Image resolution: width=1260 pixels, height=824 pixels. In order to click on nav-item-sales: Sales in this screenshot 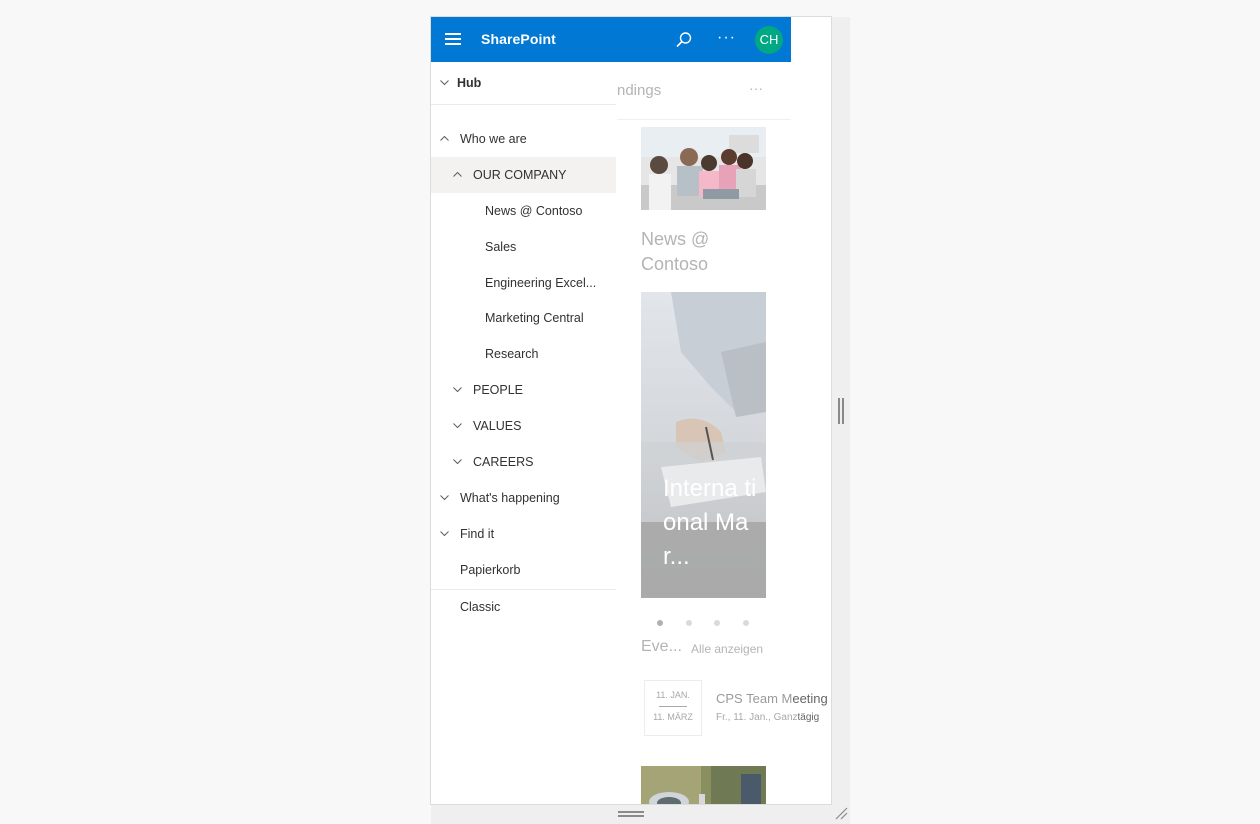, I will do `click(523, 247)`.